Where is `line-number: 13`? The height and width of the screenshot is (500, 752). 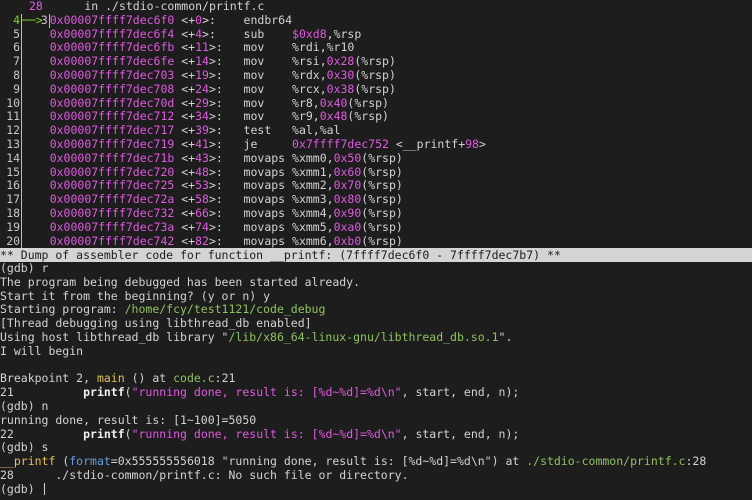
line-number: 13 is located at coordinates (11, 144).